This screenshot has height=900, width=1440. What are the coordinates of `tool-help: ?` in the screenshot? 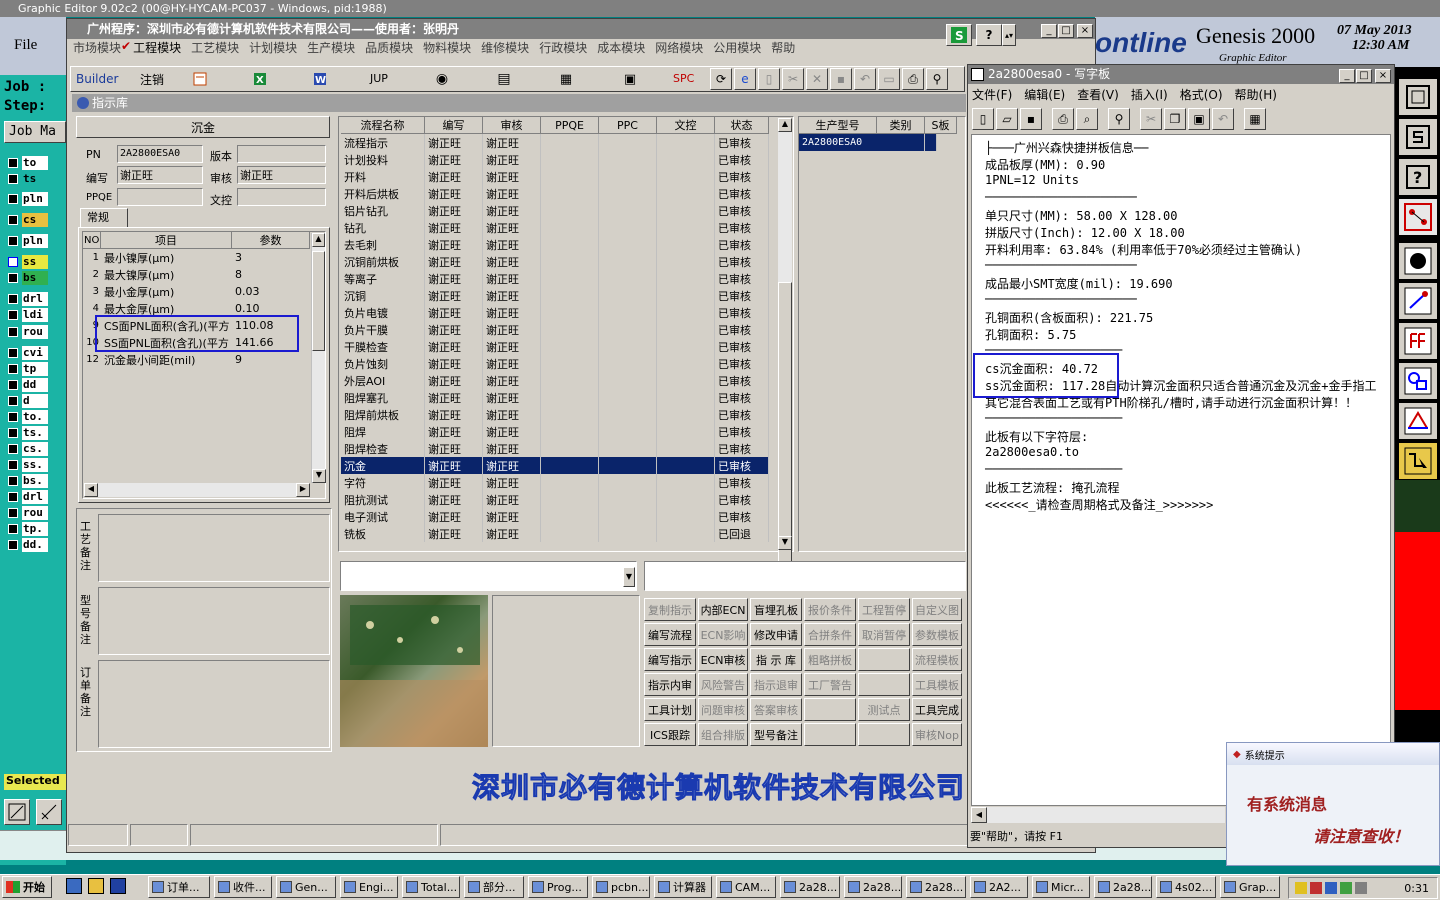 It's located at (1418, 177).